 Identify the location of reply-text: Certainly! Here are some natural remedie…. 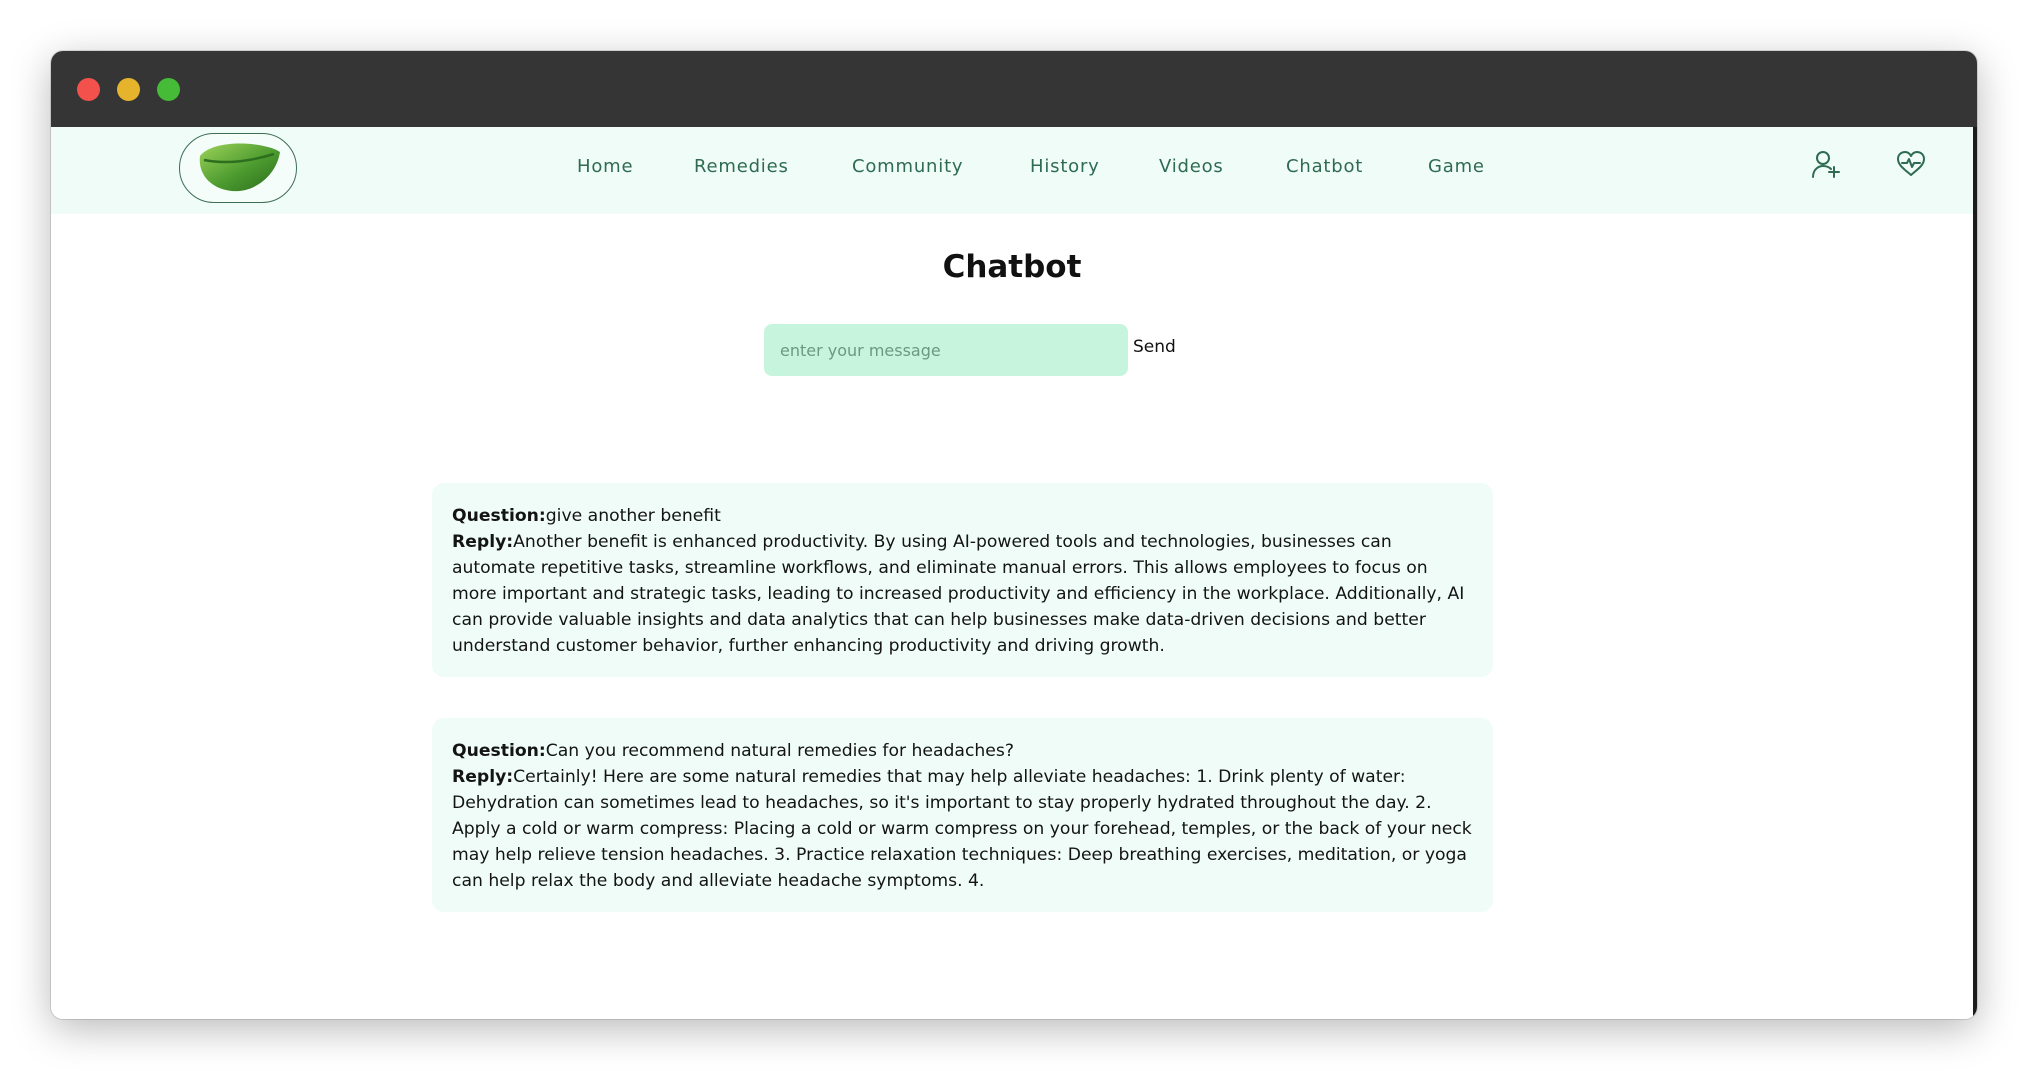
(962, 829).